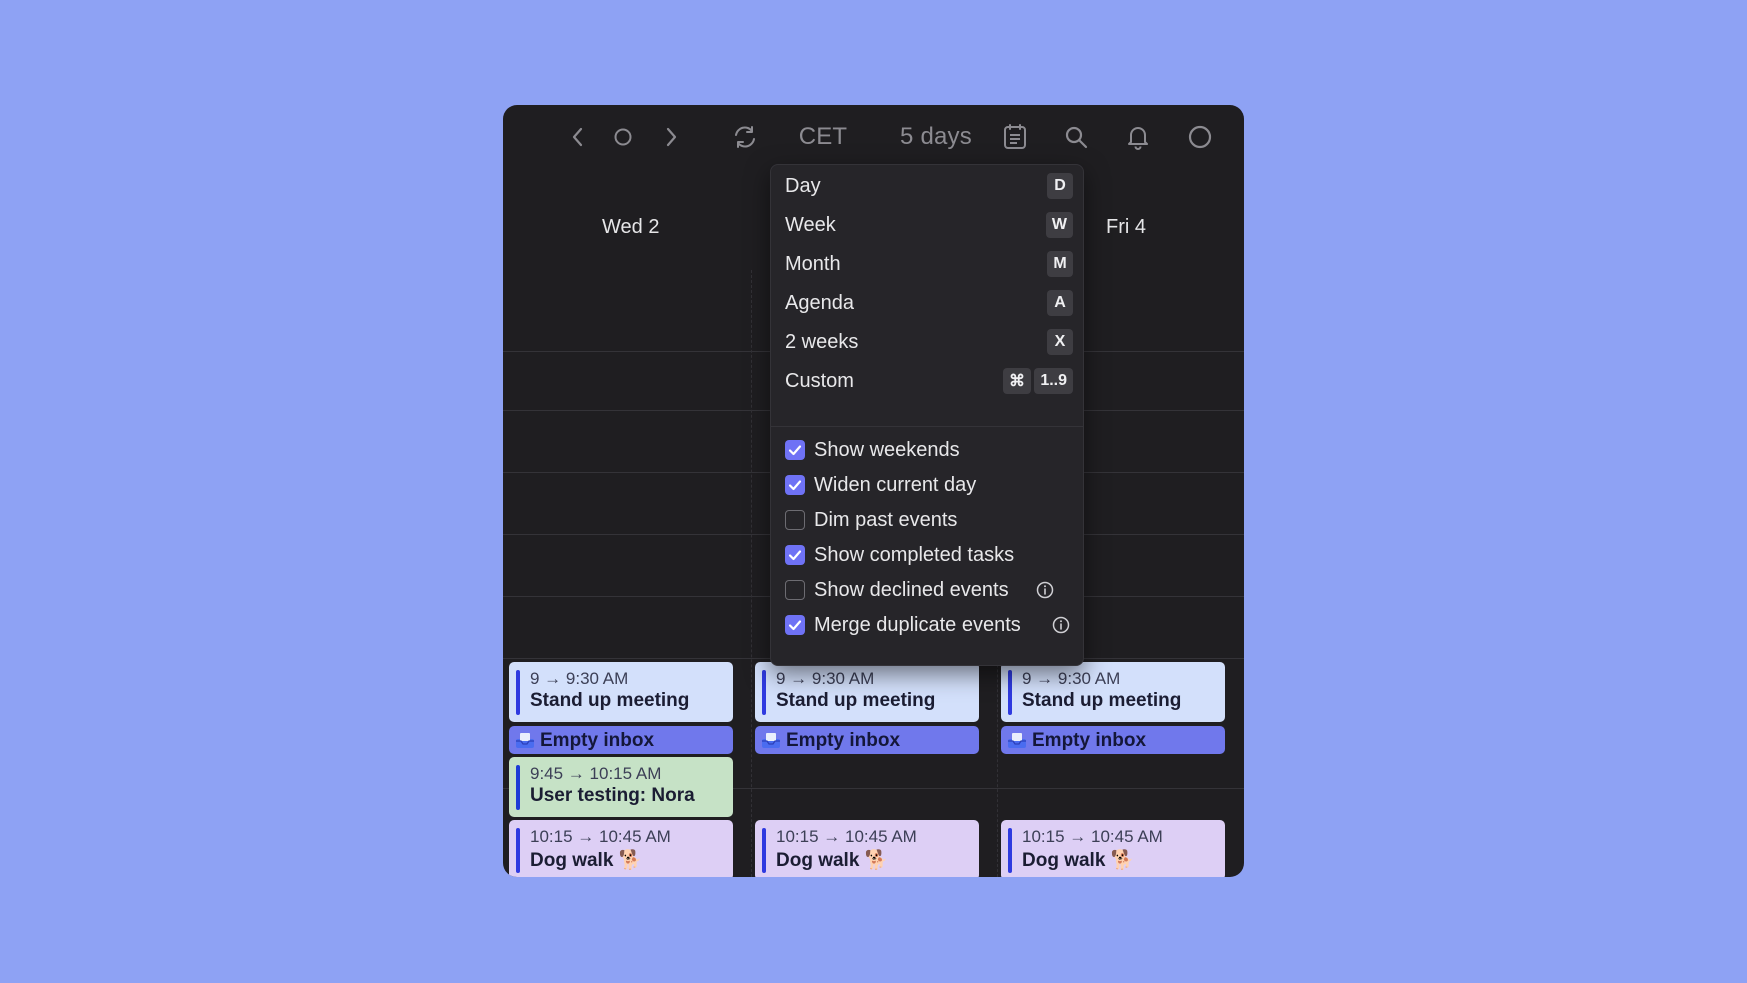  I want to click on option-label: Show weekends, so click(887, 450).